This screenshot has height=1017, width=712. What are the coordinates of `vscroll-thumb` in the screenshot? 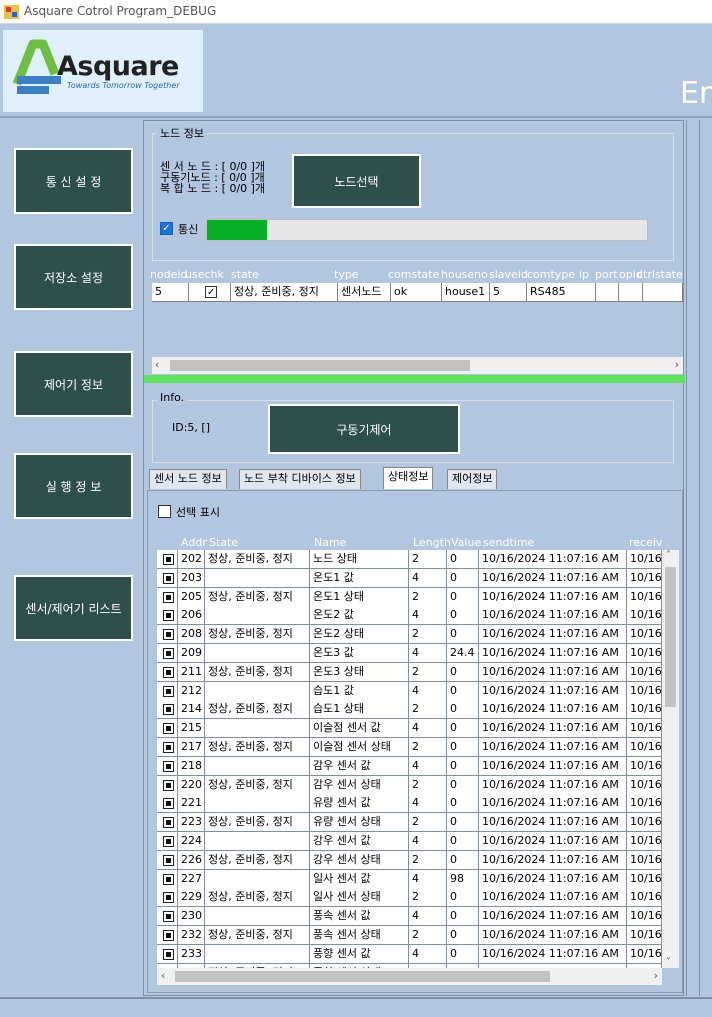 It's located at (670, 637).